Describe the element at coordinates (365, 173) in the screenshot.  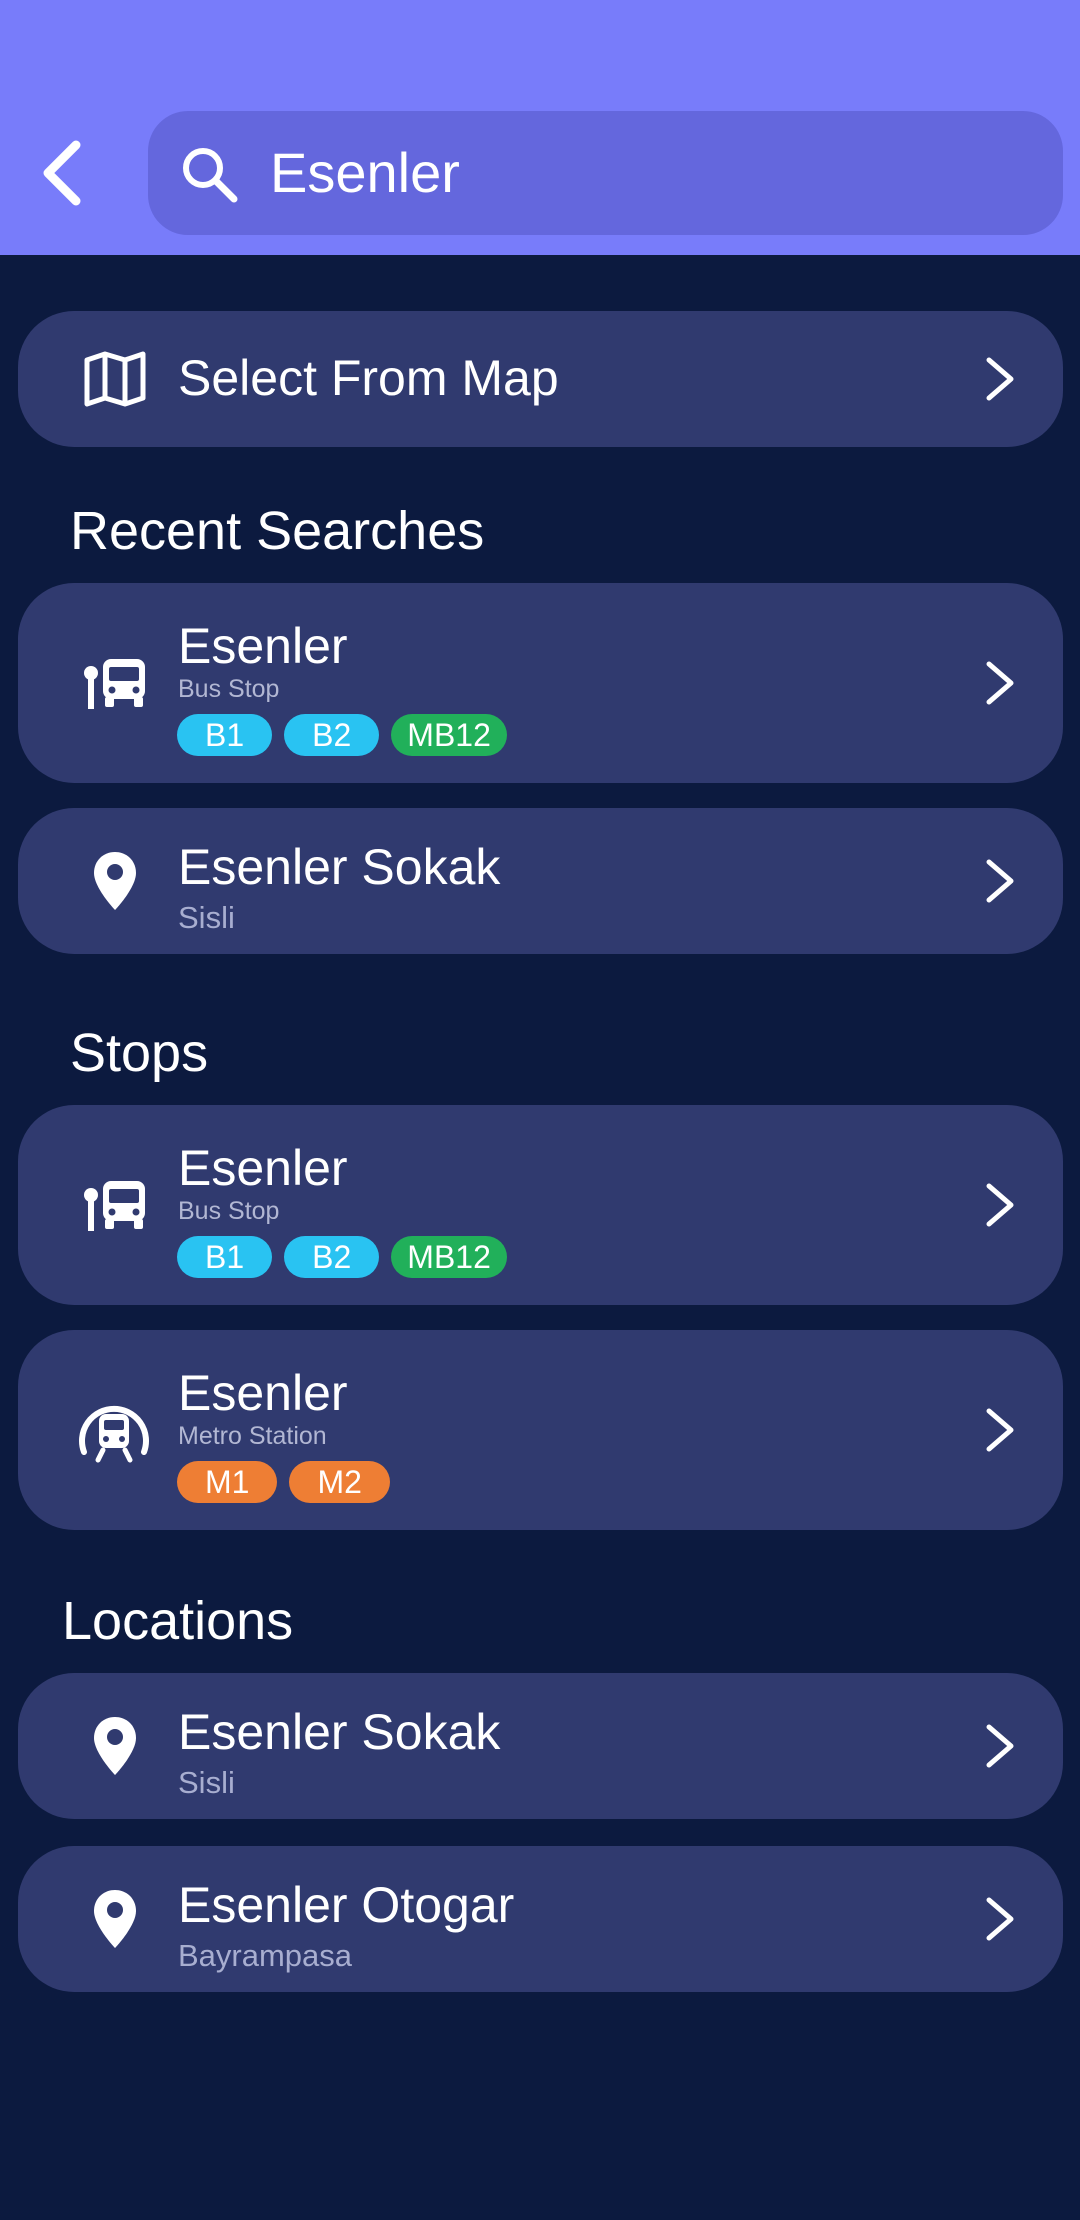
I see `search-query-text: Esenler` at that location.